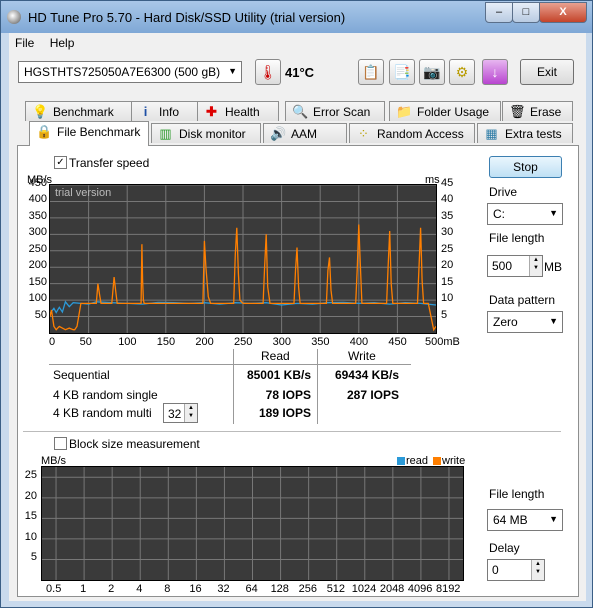 The height and width of the screenshot is (608, 593). I want to click on section-separator, so click(292, 431).